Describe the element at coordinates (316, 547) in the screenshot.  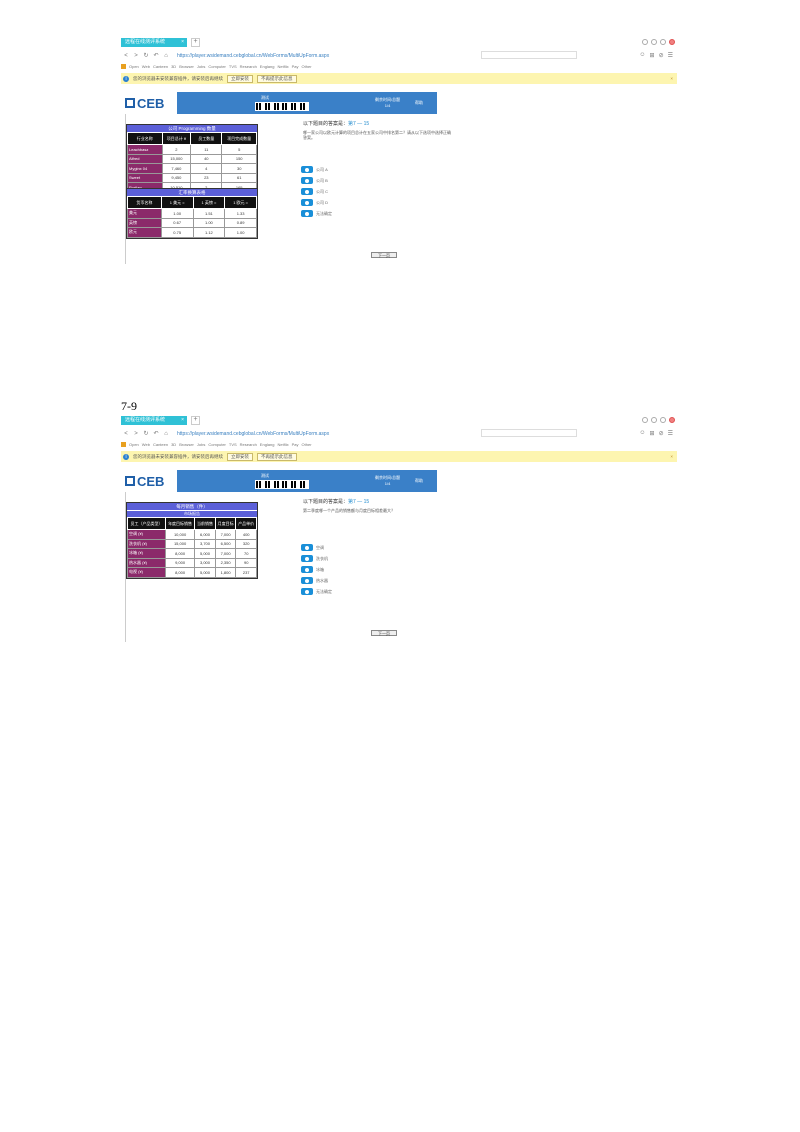
I see `answer-option: 空调` at that location.